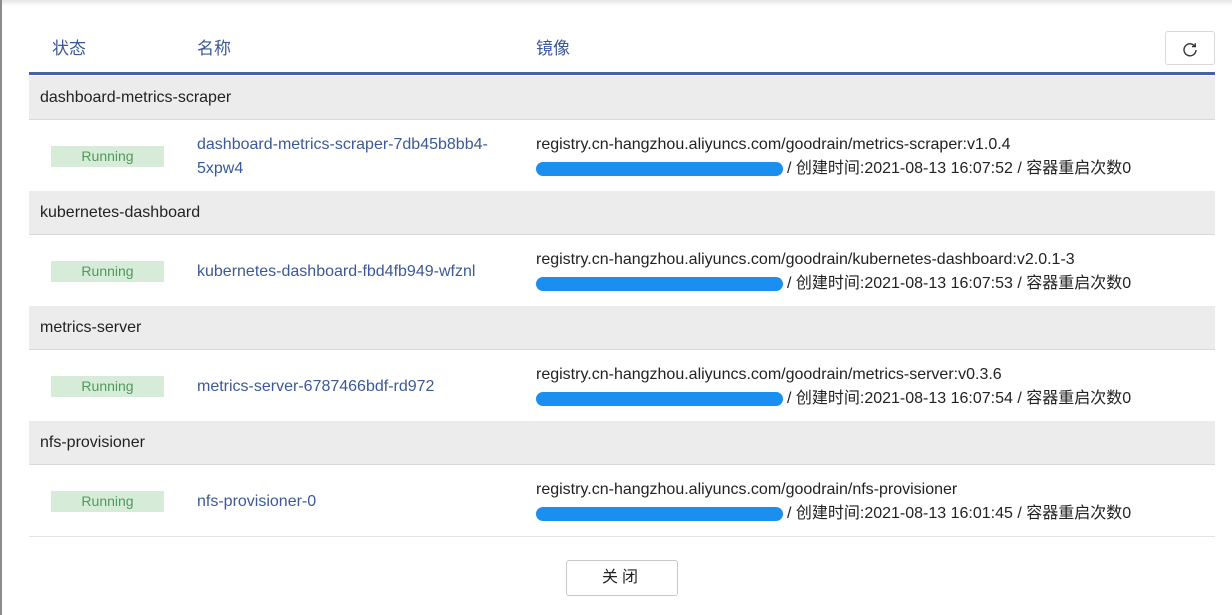  What do you see at coordinates (120, 212) in the screenshot?
I see `group-name: kubernetes-dashboard` at bounding box center [120, 212].